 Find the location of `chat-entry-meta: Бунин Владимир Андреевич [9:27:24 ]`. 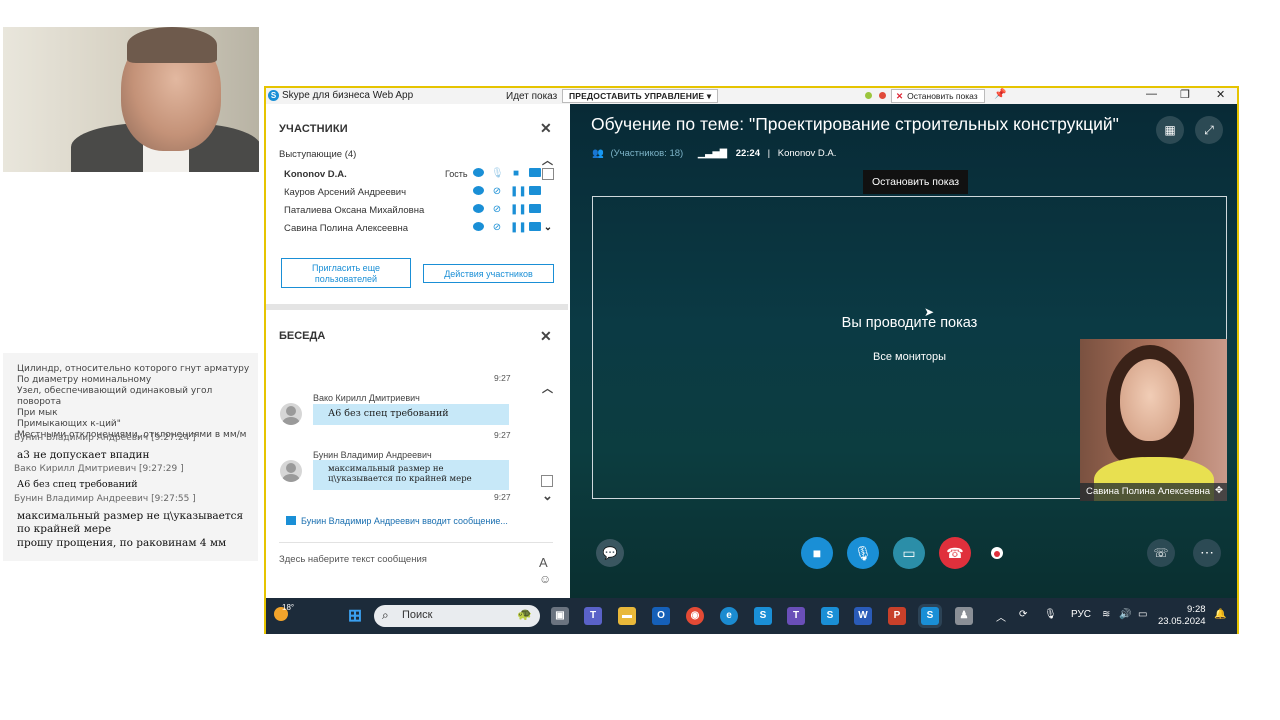

chat-entry-meta: Бунин Владимир Андреевич [9:27:24 ] is located at coordinates (105, 438).